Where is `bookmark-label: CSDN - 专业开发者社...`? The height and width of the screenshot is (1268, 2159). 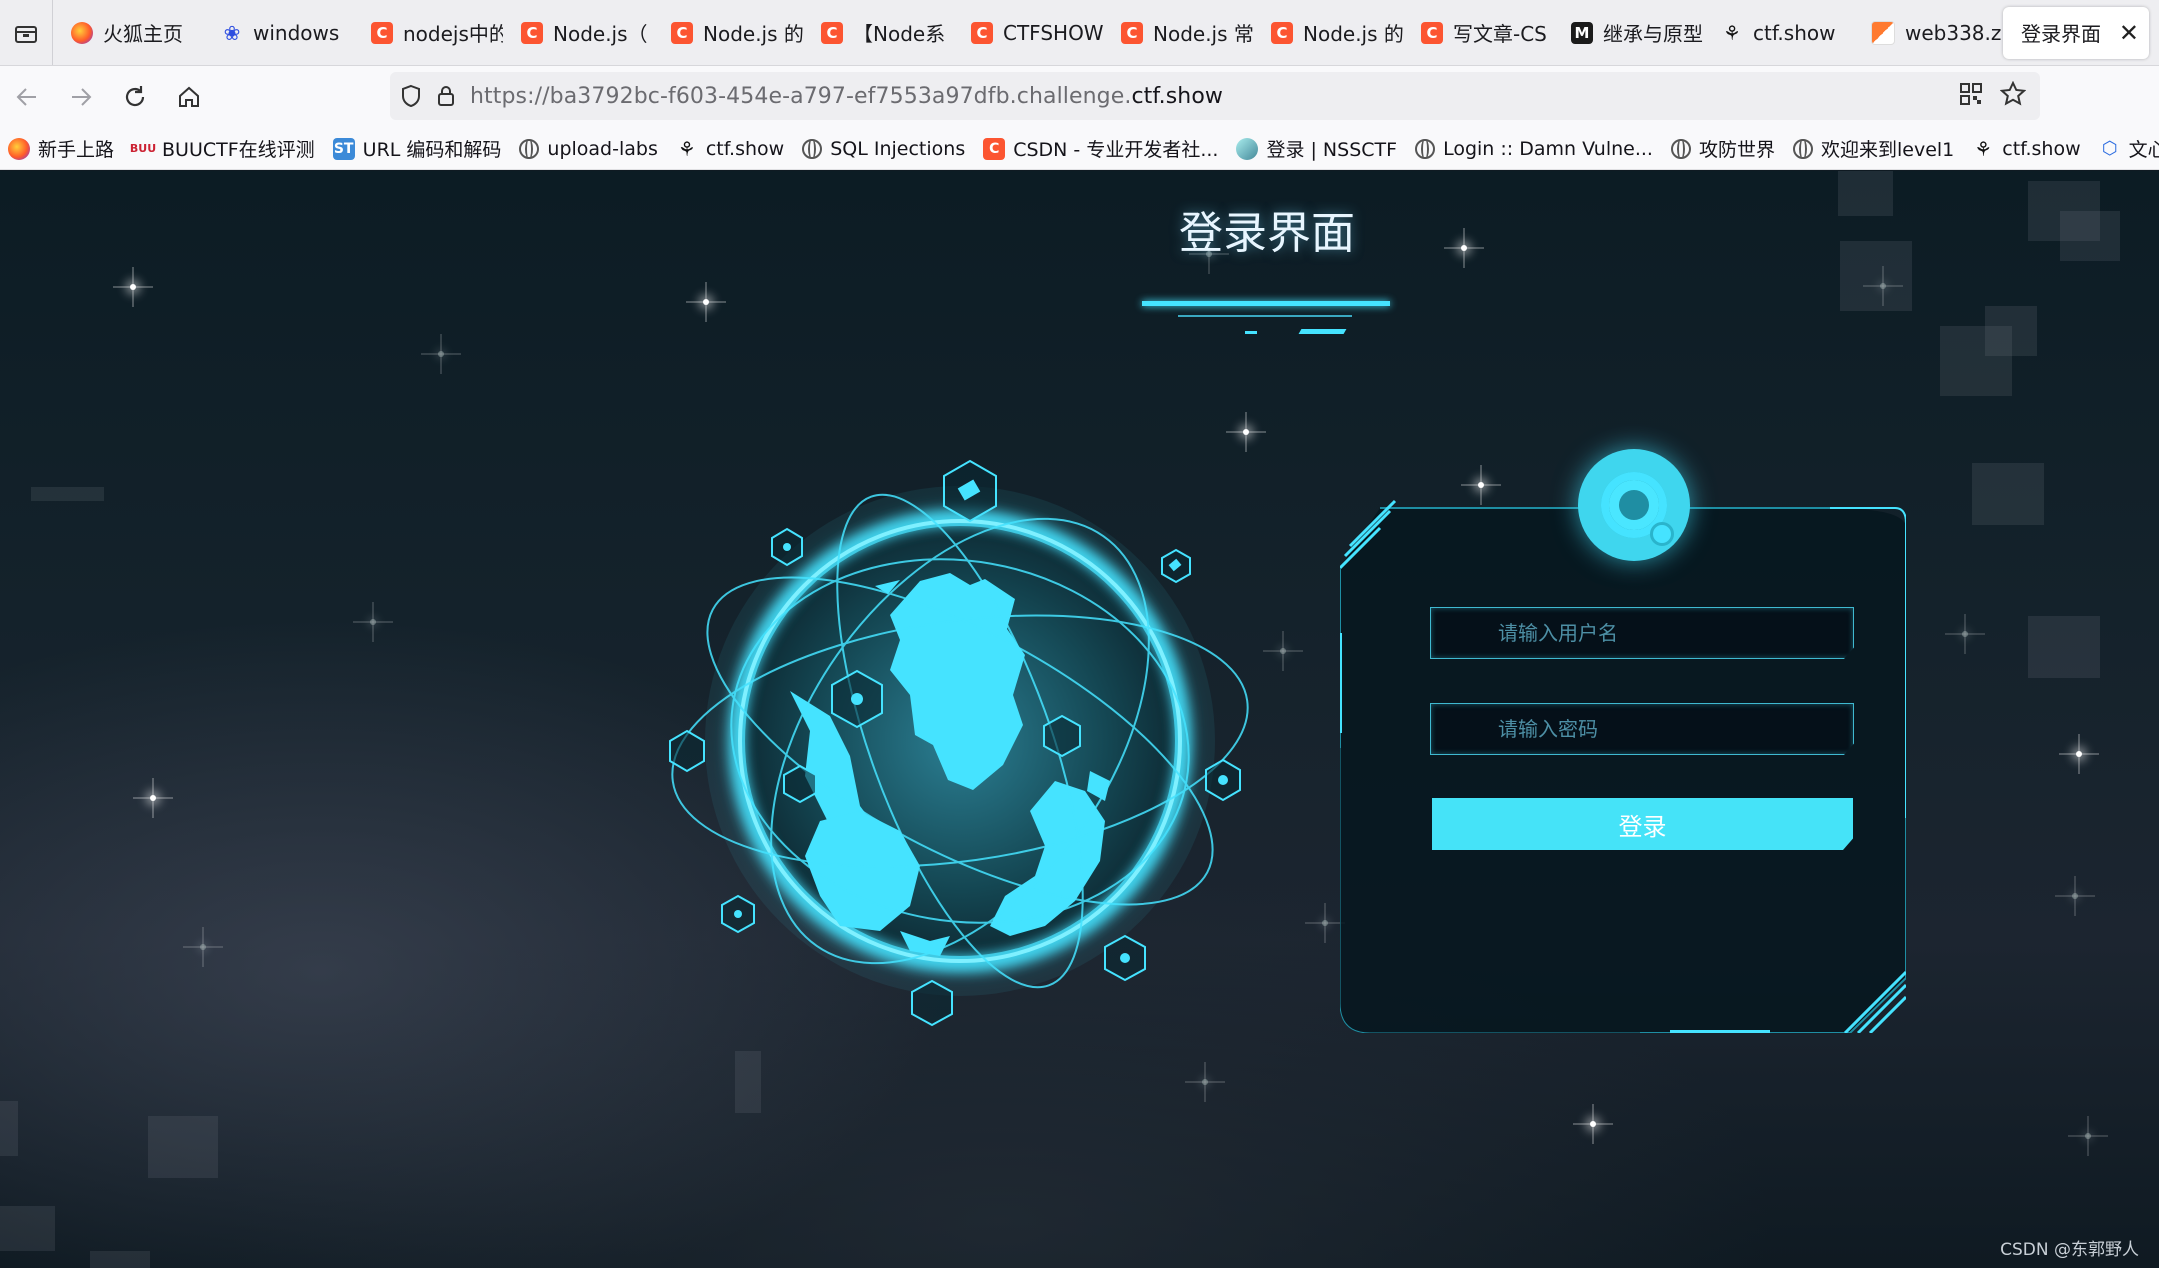
bookmark-label: CSDN - 专业开发者社... is located at coordinates (1116, 150).